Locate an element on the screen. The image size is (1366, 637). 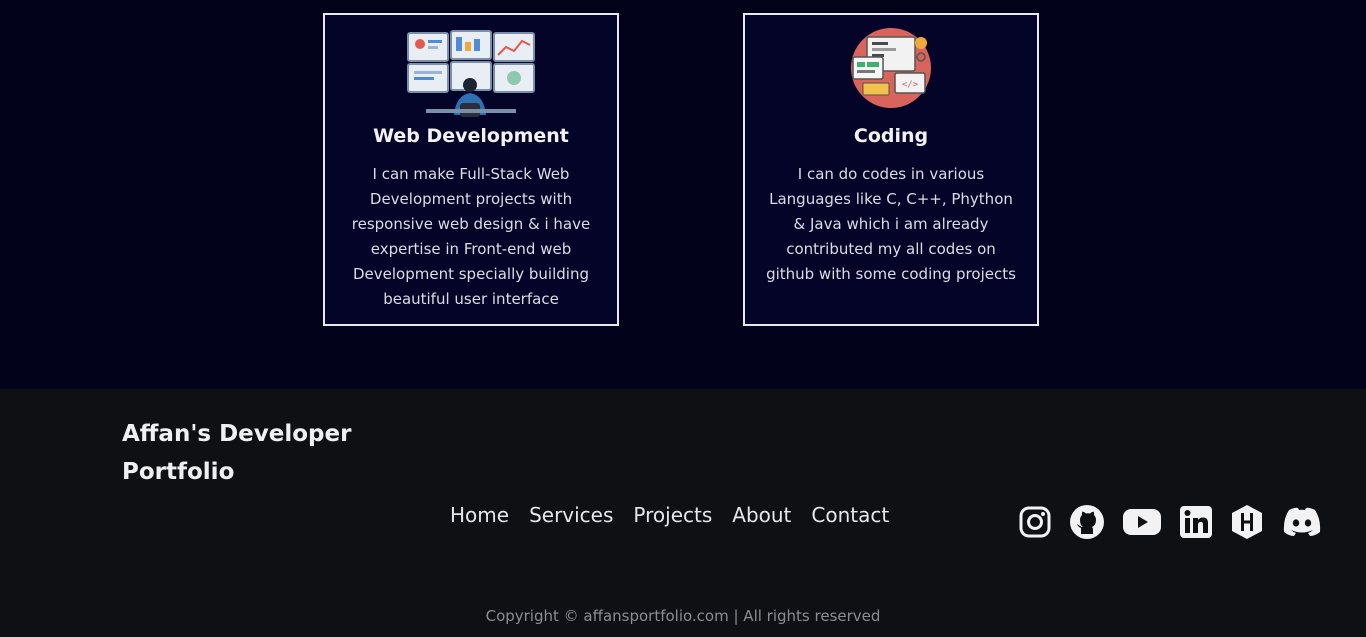
footer-nav: Home Services Projects About Contact is located at coordinates (669, 515).